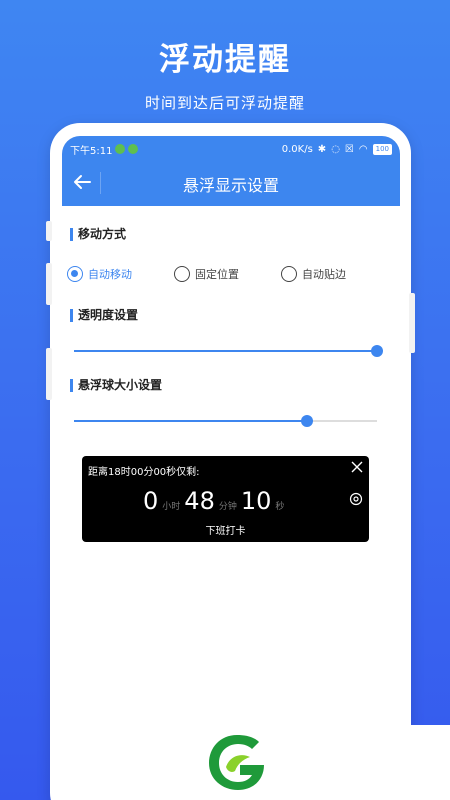  I want to click on network-speed: 0.0K/s, so click(297, 149).